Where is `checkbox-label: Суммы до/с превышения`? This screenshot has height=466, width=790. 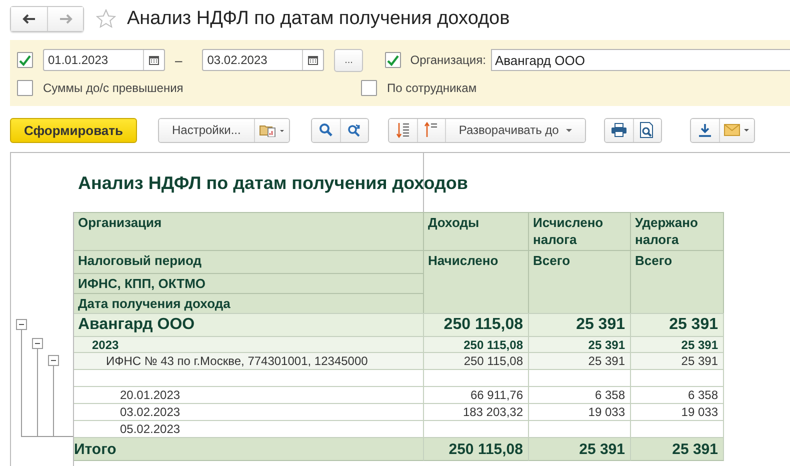 checkbox-label: Суммы до/с превышения is located at coordinates (113, 88).